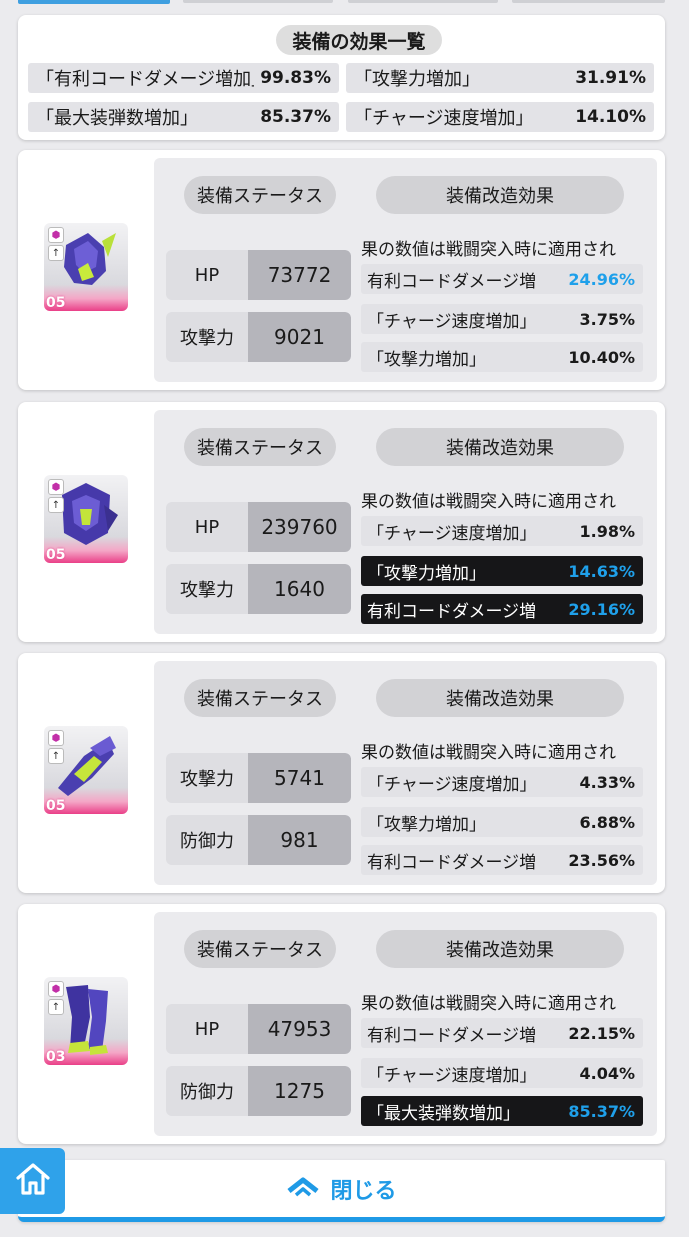 This screenshot has width=689, height=1237. I want to click on stat-row: HP 47953, so click(258, 1029).